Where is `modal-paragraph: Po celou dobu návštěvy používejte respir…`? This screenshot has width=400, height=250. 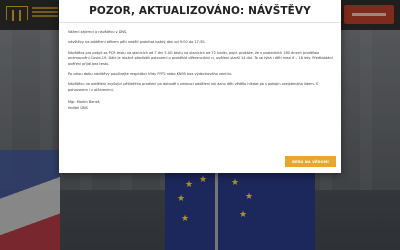
modal-paragraph: Po celou dobu návštěvy používejte respir… is located at coordinates (150, 74).